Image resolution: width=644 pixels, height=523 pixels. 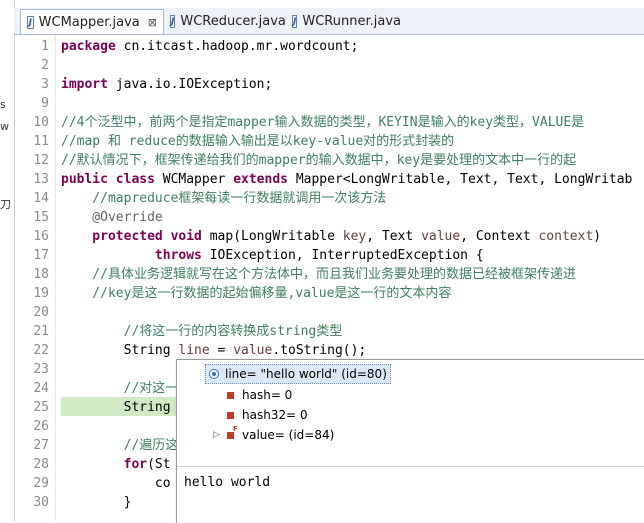 I want to click on code-token: value, so click(x=441, y=236).